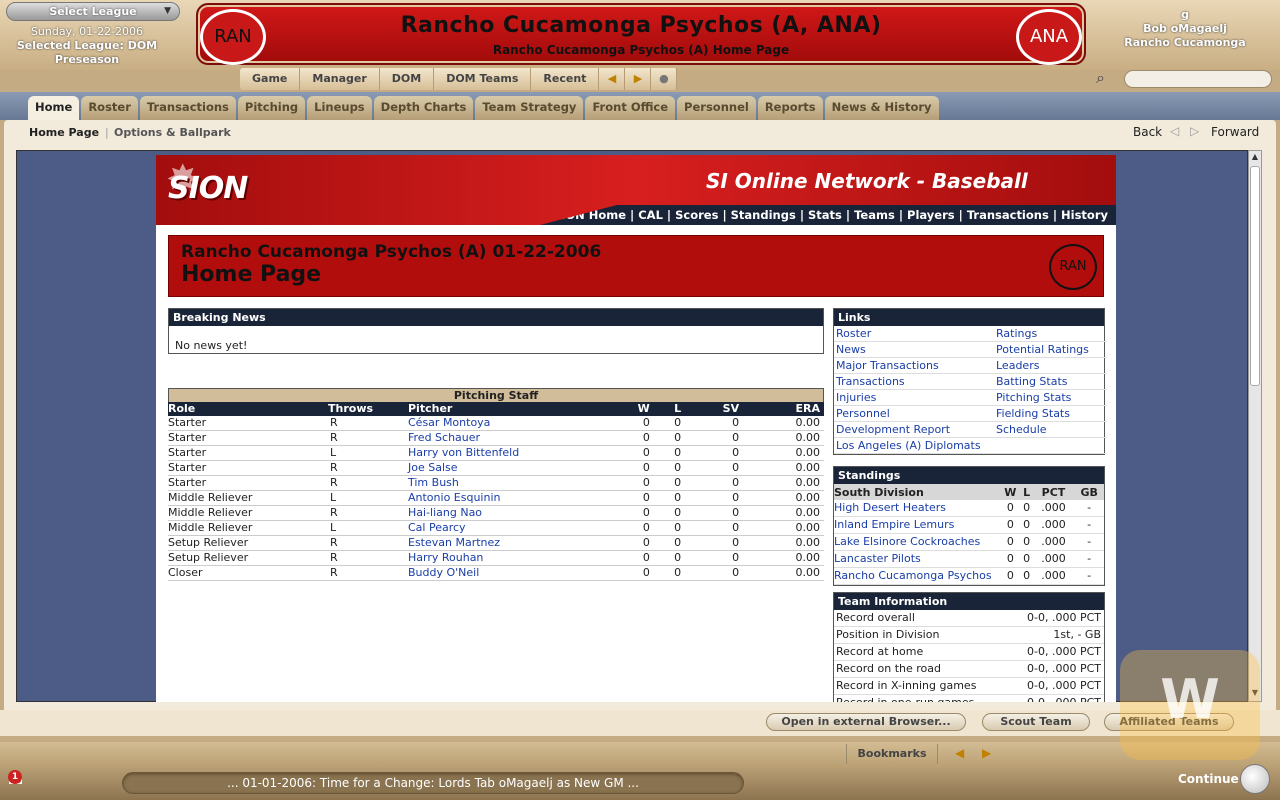 The width and height of the screenshot is (1280, 800). I want to click on scroll-up-icon: ▲, so click(1255, 158).